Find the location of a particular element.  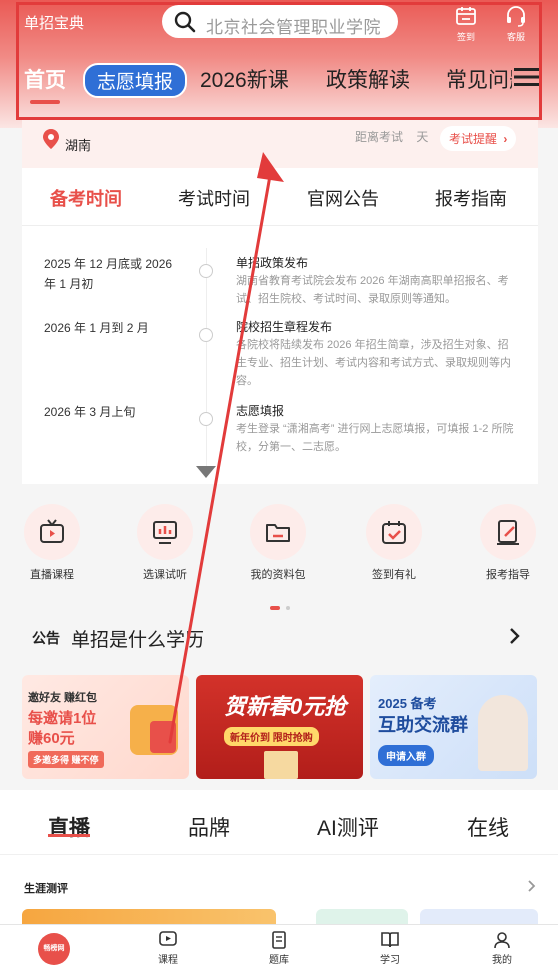

quick-link-label: 报考指导 is located at coordinates (508, 575).